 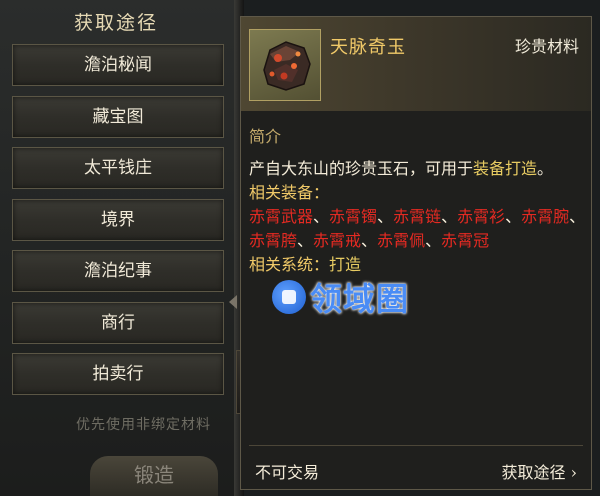 I want to click on acquisition-button-taiping-bank: 太平钱庄, so click(x=118, y=168).